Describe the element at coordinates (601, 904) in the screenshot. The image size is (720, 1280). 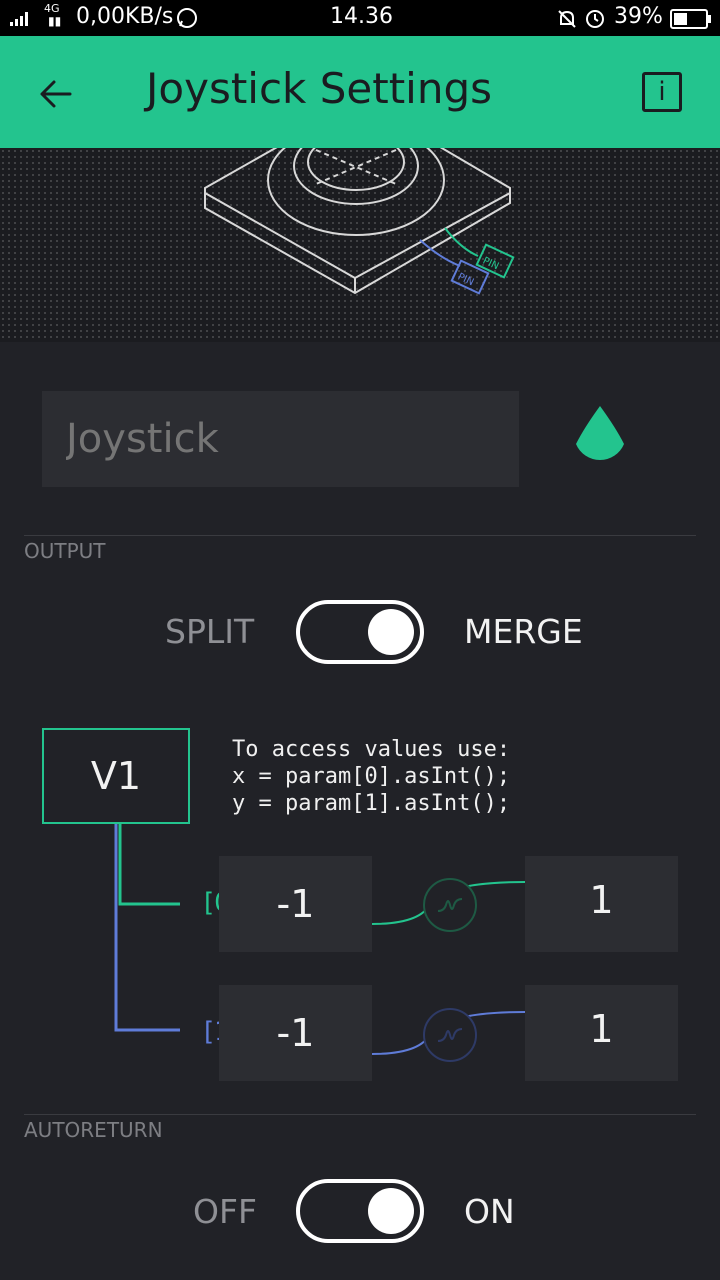
I see `channel-0-max: 1` at that location.